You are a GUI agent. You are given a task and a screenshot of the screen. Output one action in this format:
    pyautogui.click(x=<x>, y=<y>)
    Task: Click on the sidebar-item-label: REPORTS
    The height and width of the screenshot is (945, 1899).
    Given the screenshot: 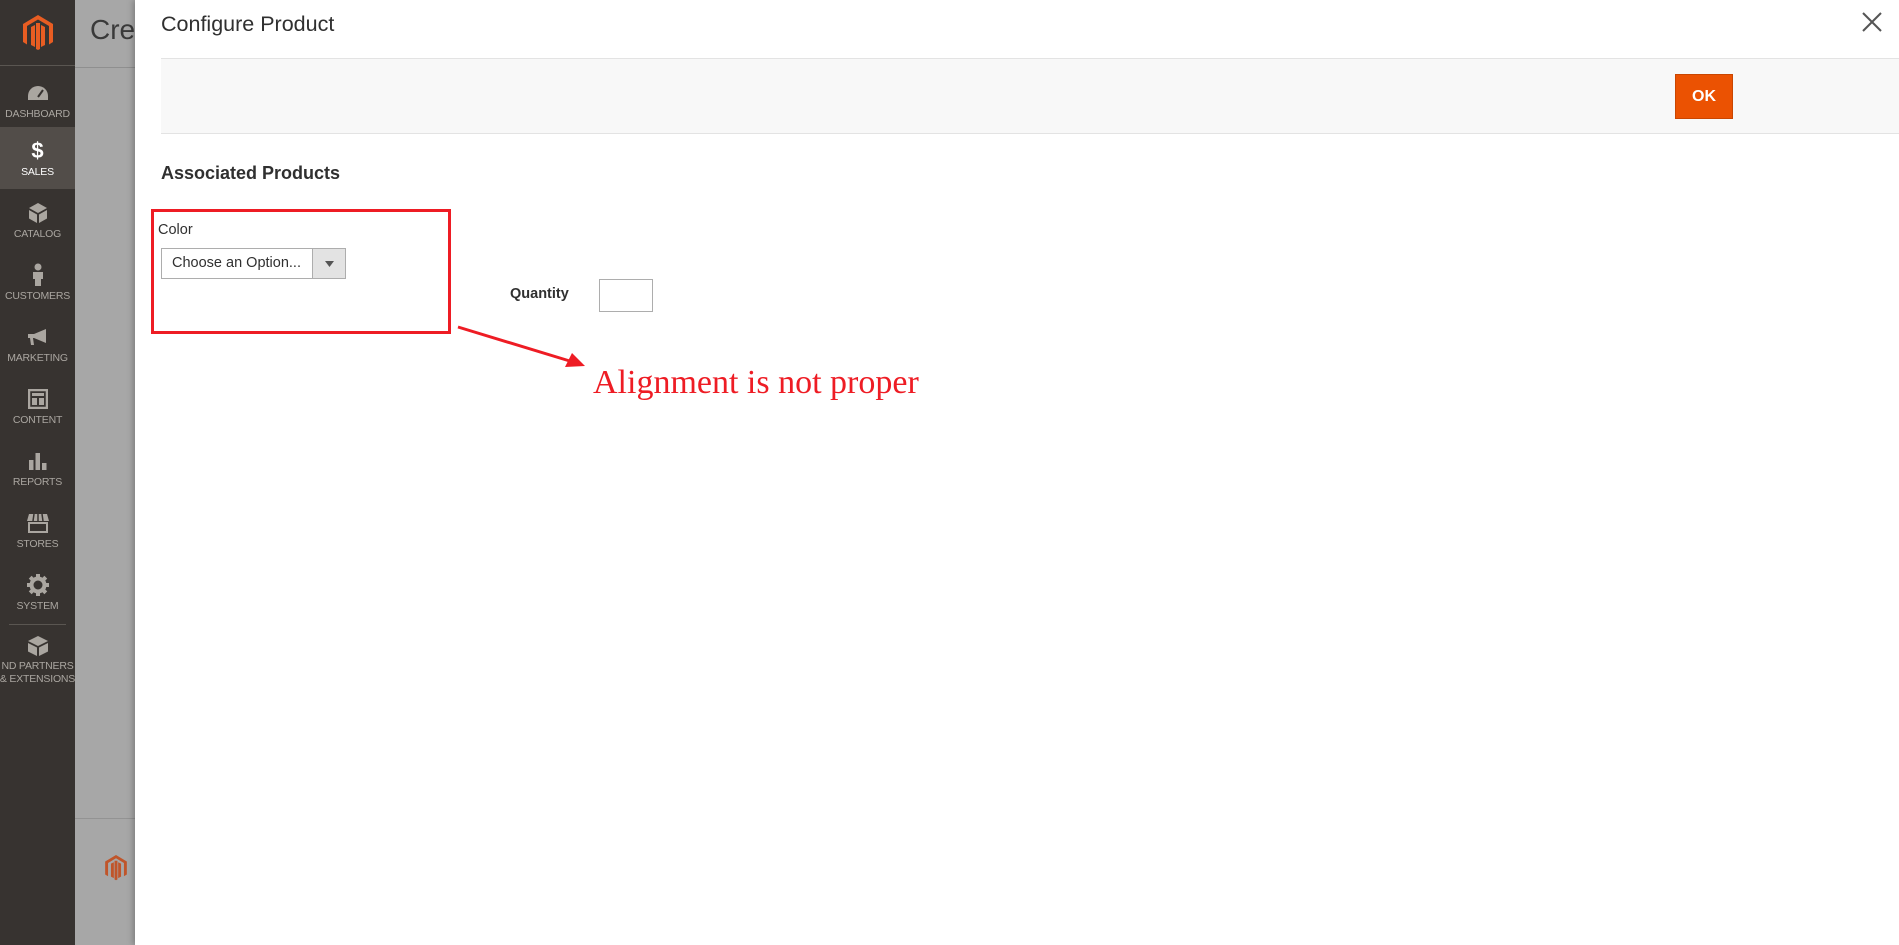 What is the action you would take?
    pyautogui.click(x=37, y=481)
    